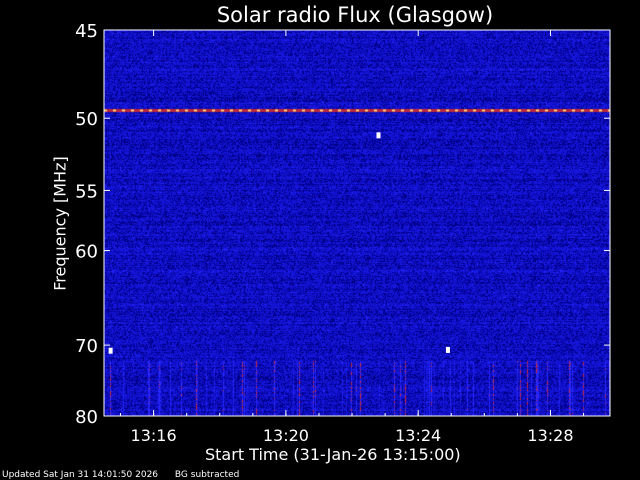 The width and height of the screenshot is (640, 480). What do you see at coordinates (333, 454) in the screenshot?
I see `x-axis-label: Start Time (31-Jan-26 13:15:00)` at bounding box center [333, 454].